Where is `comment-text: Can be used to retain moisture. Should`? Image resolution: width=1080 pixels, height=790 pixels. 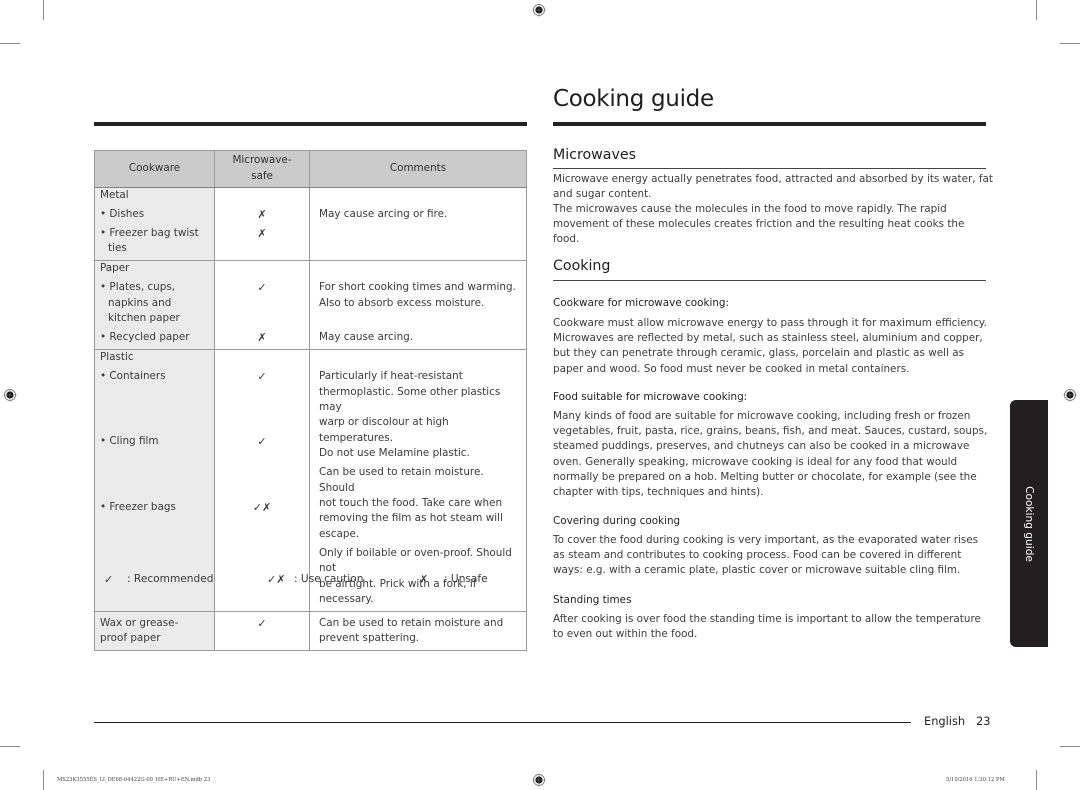
comment-text: Can be used to retain moisture. Should is located at coordinates (401, 480).